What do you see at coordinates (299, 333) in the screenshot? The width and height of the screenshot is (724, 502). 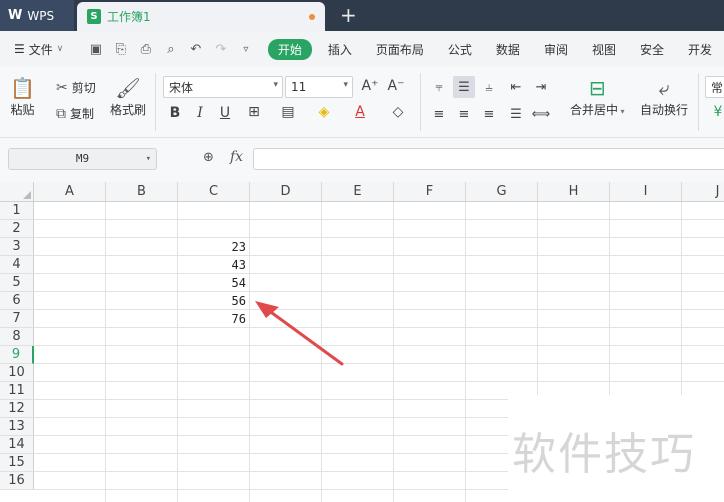 I see `annotation-arrow-icon` at bounding box center [299, 333].